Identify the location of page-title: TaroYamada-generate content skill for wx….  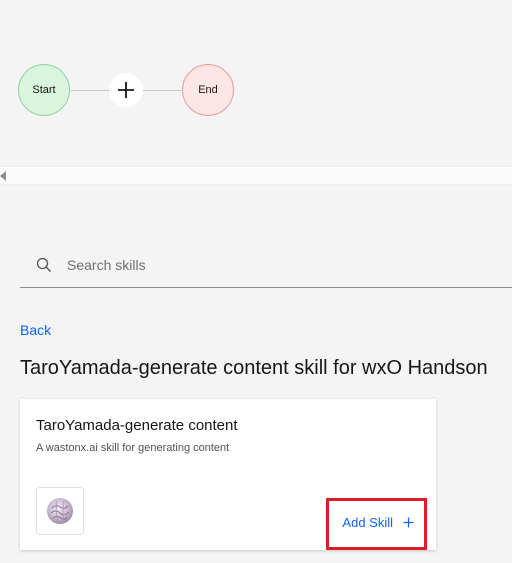
(254, 368).